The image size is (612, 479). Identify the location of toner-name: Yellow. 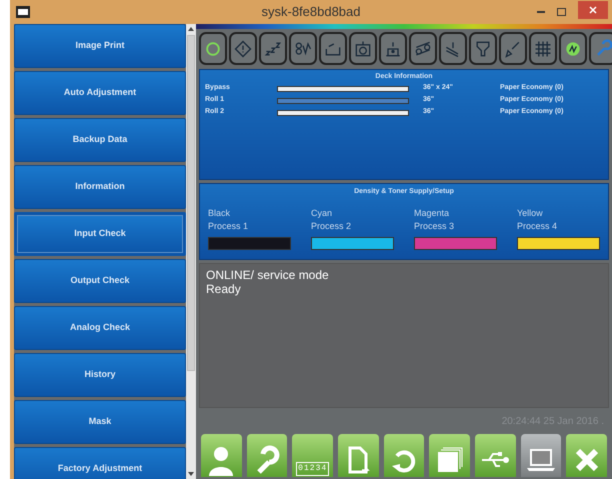
(530, 213).